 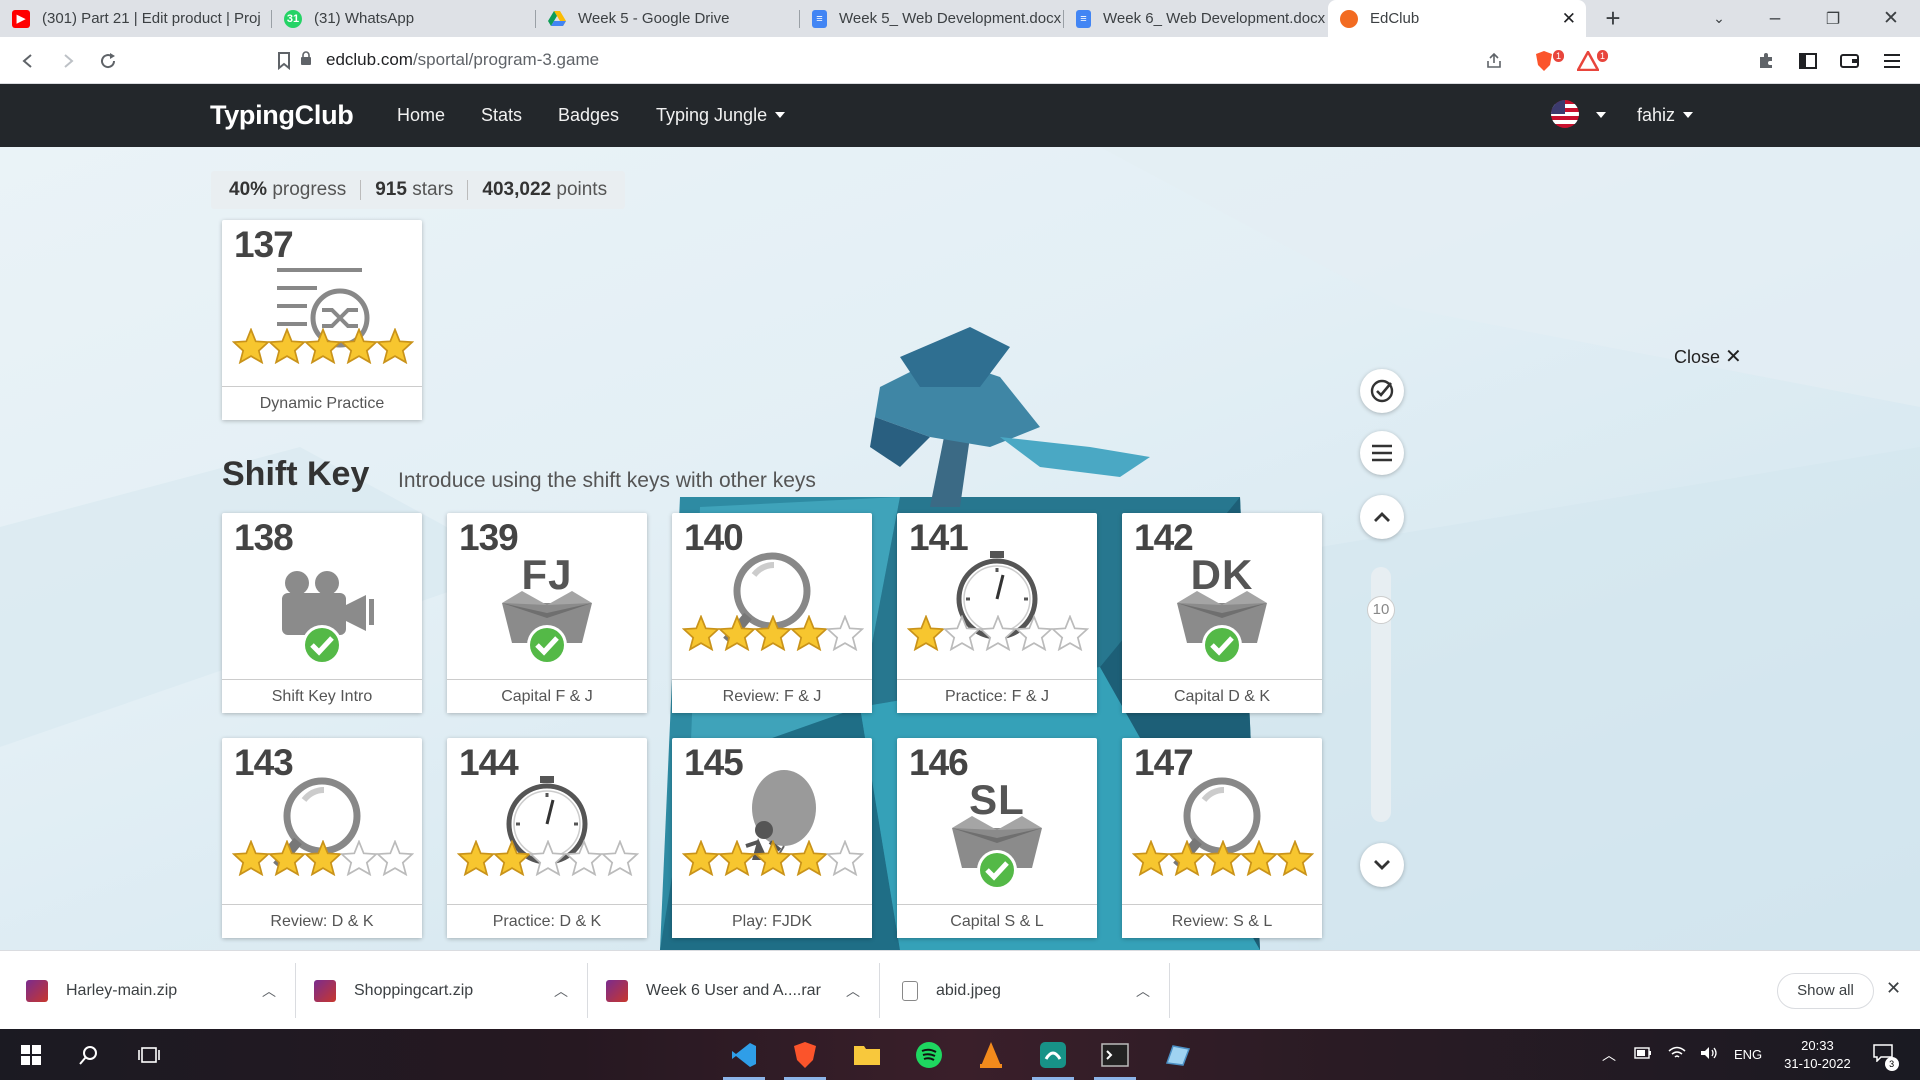 What do you see at coordinates (1382, 453) in the screenshot?
I see `menu-list-button` at bounding box center [1382, 453].